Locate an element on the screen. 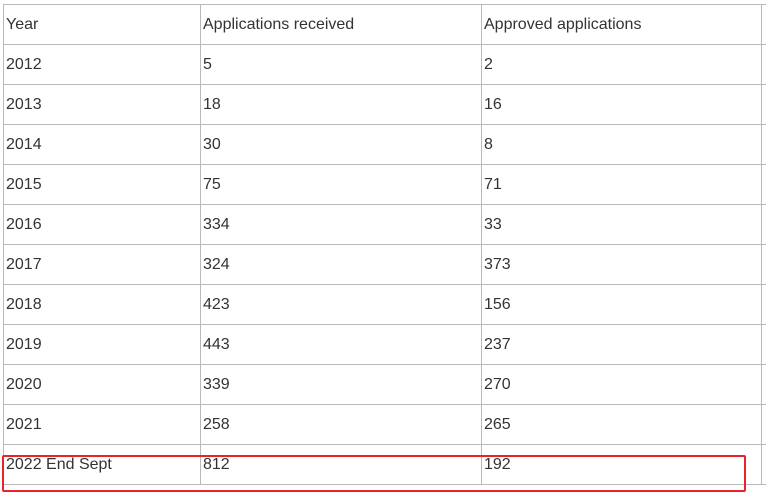 Image resolution: width=766 pixels, height=499 pixels. table-row: 2013 18 16 is located at coordinates (384, 104).